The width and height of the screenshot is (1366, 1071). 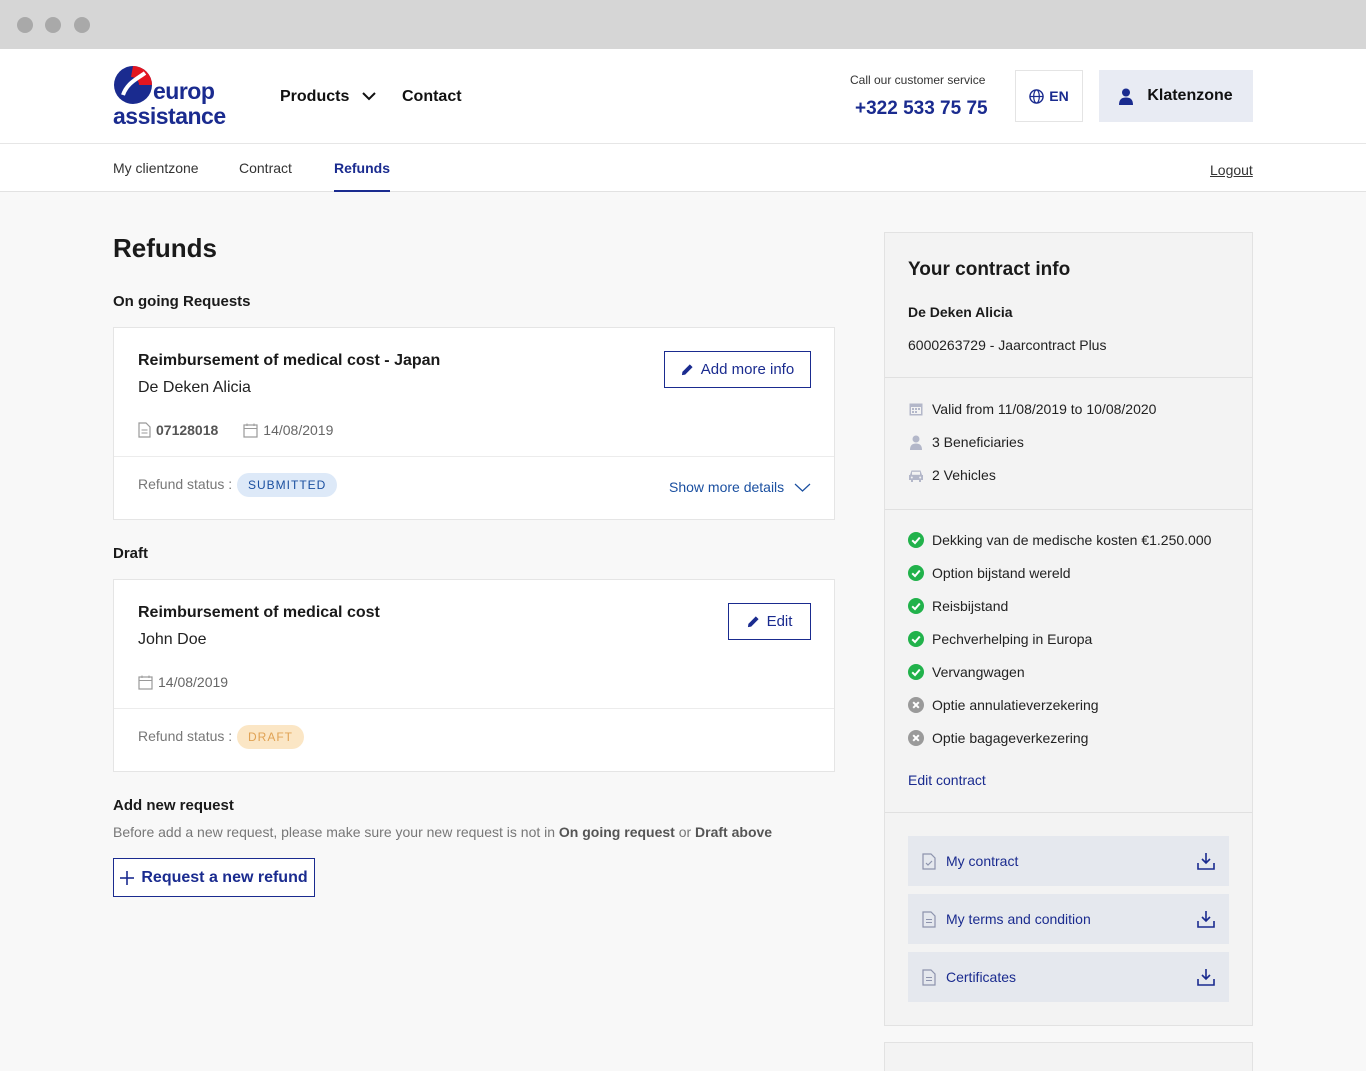 I want to click on logout-link: Logout, so click(x=1231, y=170).